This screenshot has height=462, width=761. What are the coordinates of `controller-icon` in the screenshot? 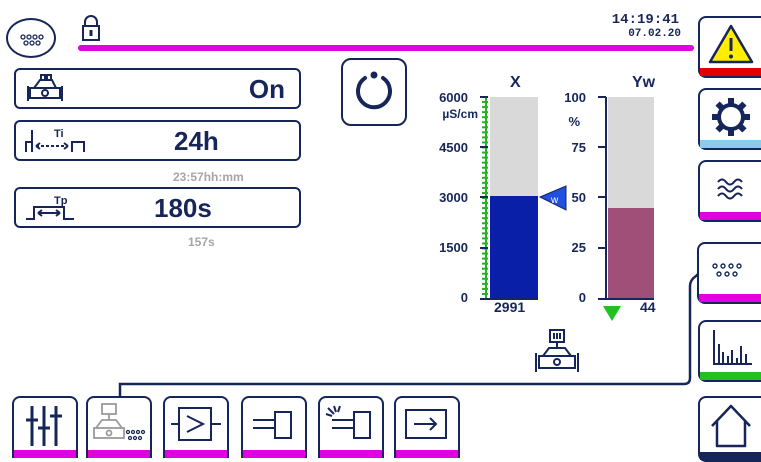 It's located at (196, 424).